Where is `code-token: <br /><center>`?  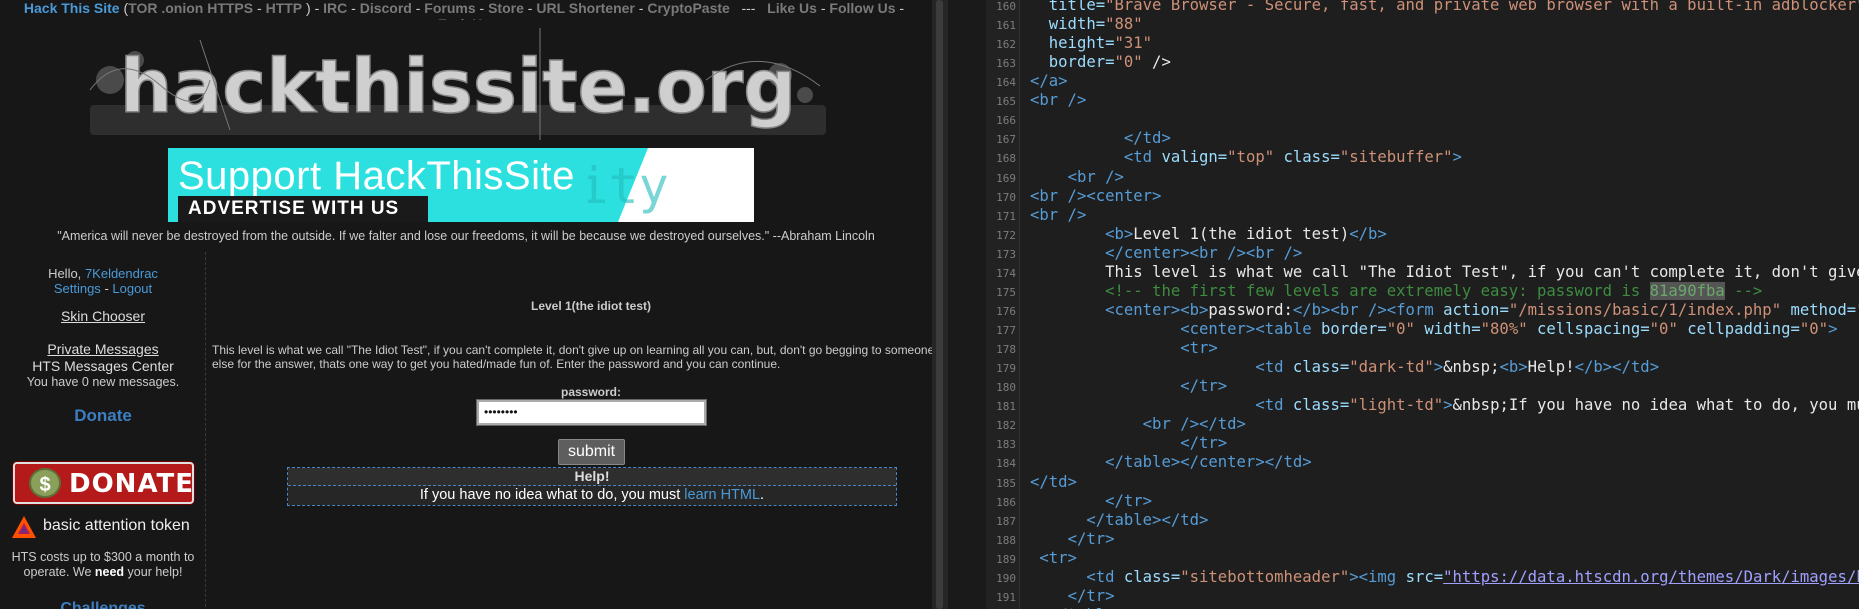 code-token: <br /><center> is located at coordinates (1096, 195).